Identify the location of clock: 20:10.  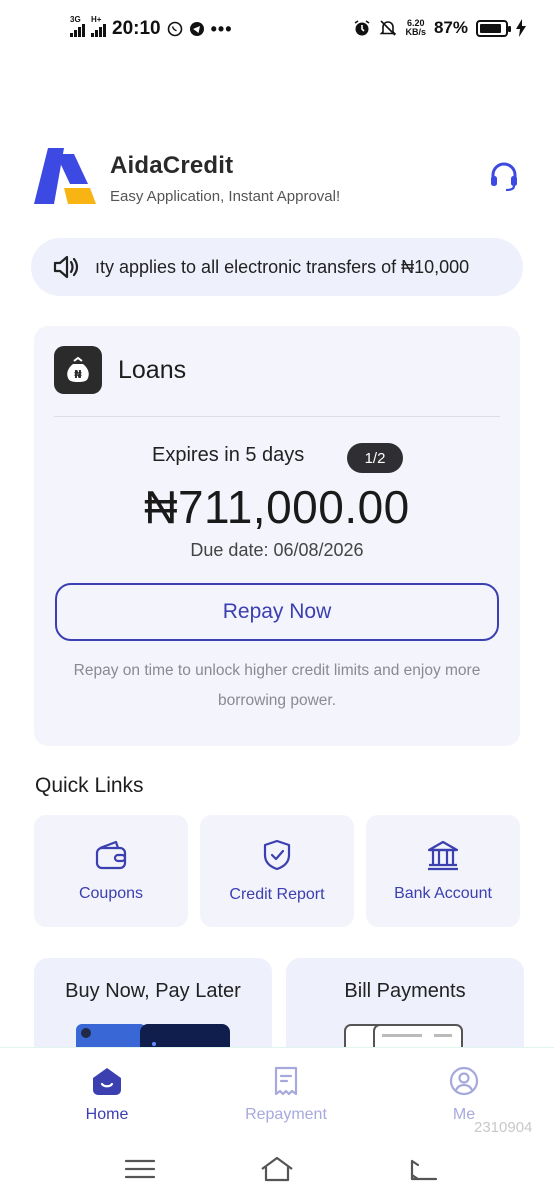
(136, 28).